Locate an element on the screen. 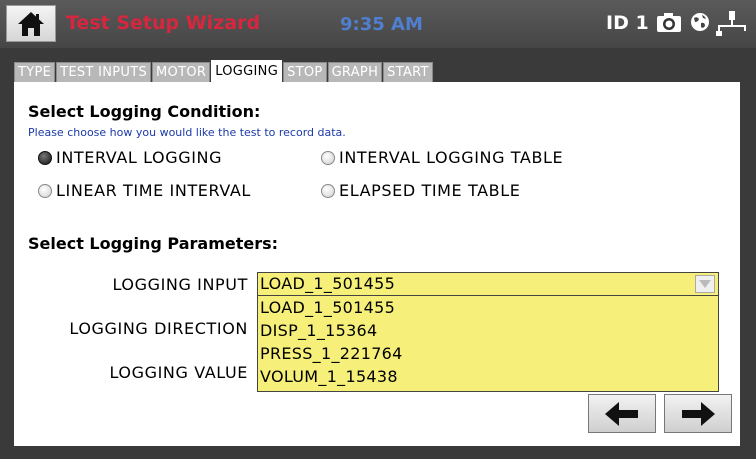  radio-label: INTERVAL LOGGING is located at coordinates (139, 157).